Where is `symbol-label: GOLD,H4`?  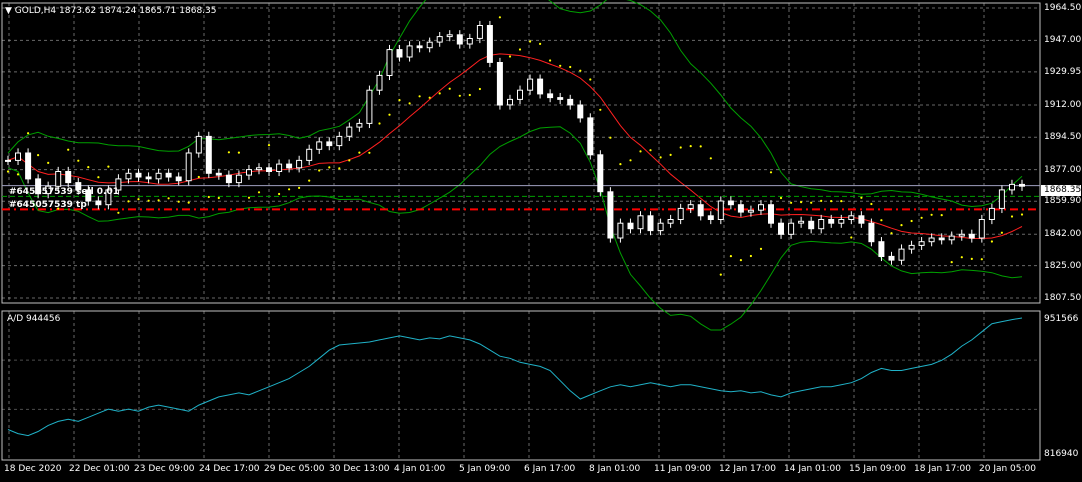
symbol-label: GOLD,H4 is located at coordinates (35, 11).